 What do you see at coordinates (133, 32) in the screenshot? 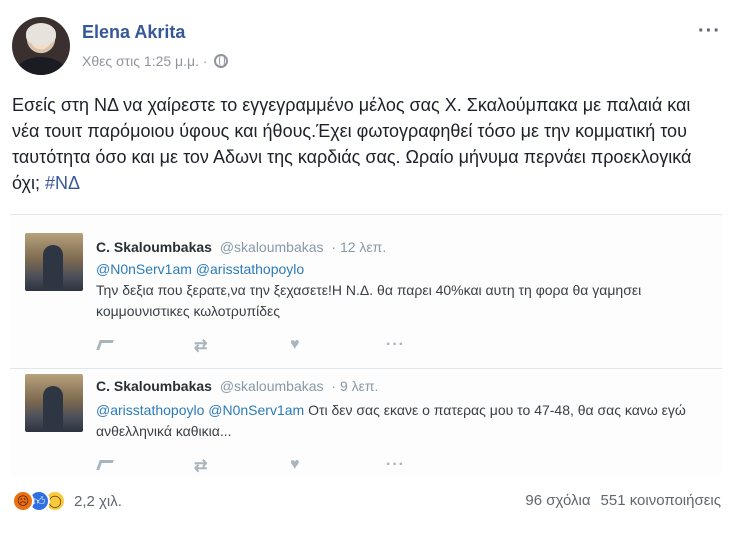
I see `author-name: Elena Akrita` at bounding box center [133, 32].